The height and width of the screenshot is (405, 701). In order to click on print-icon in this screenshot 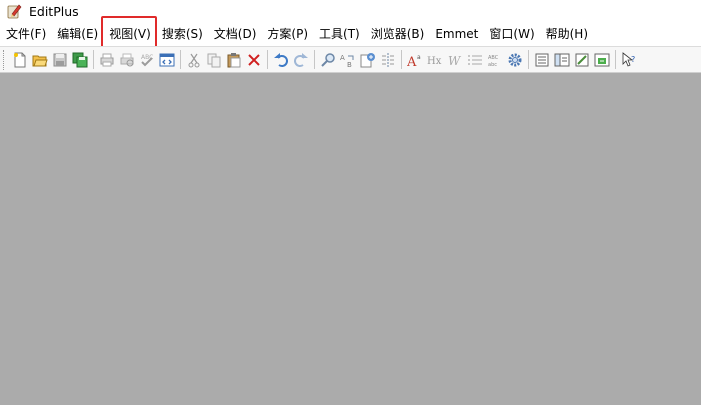, I will do `click(106, 60)`.